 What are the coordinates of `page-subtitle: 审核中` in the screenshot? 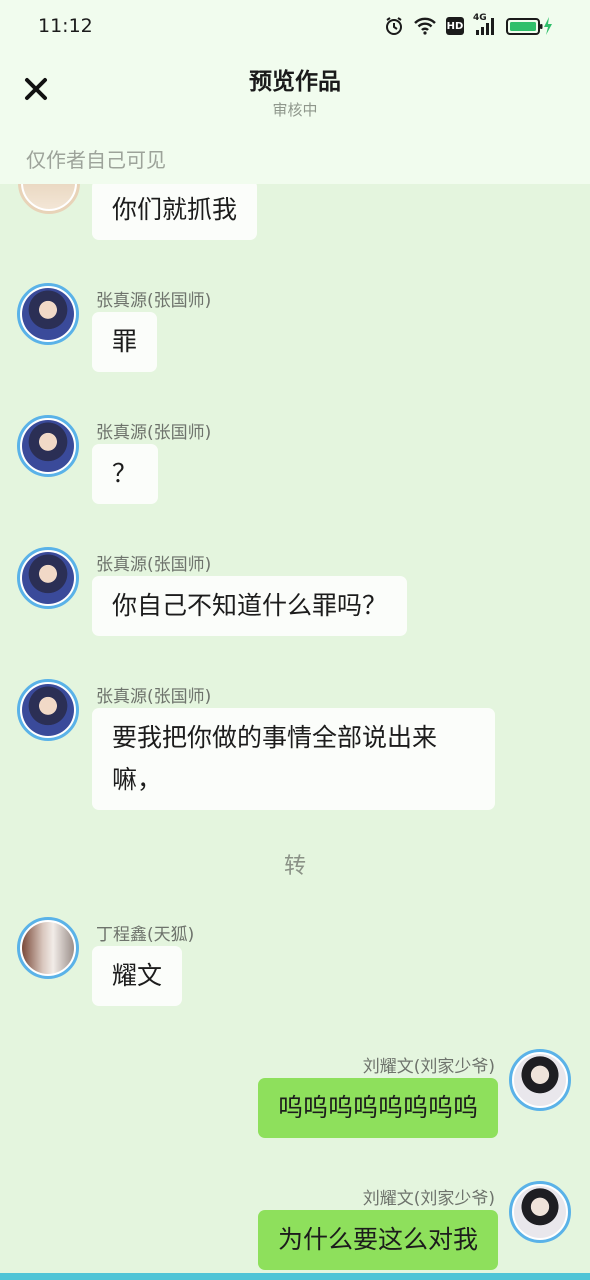 It's located at (295, 110).